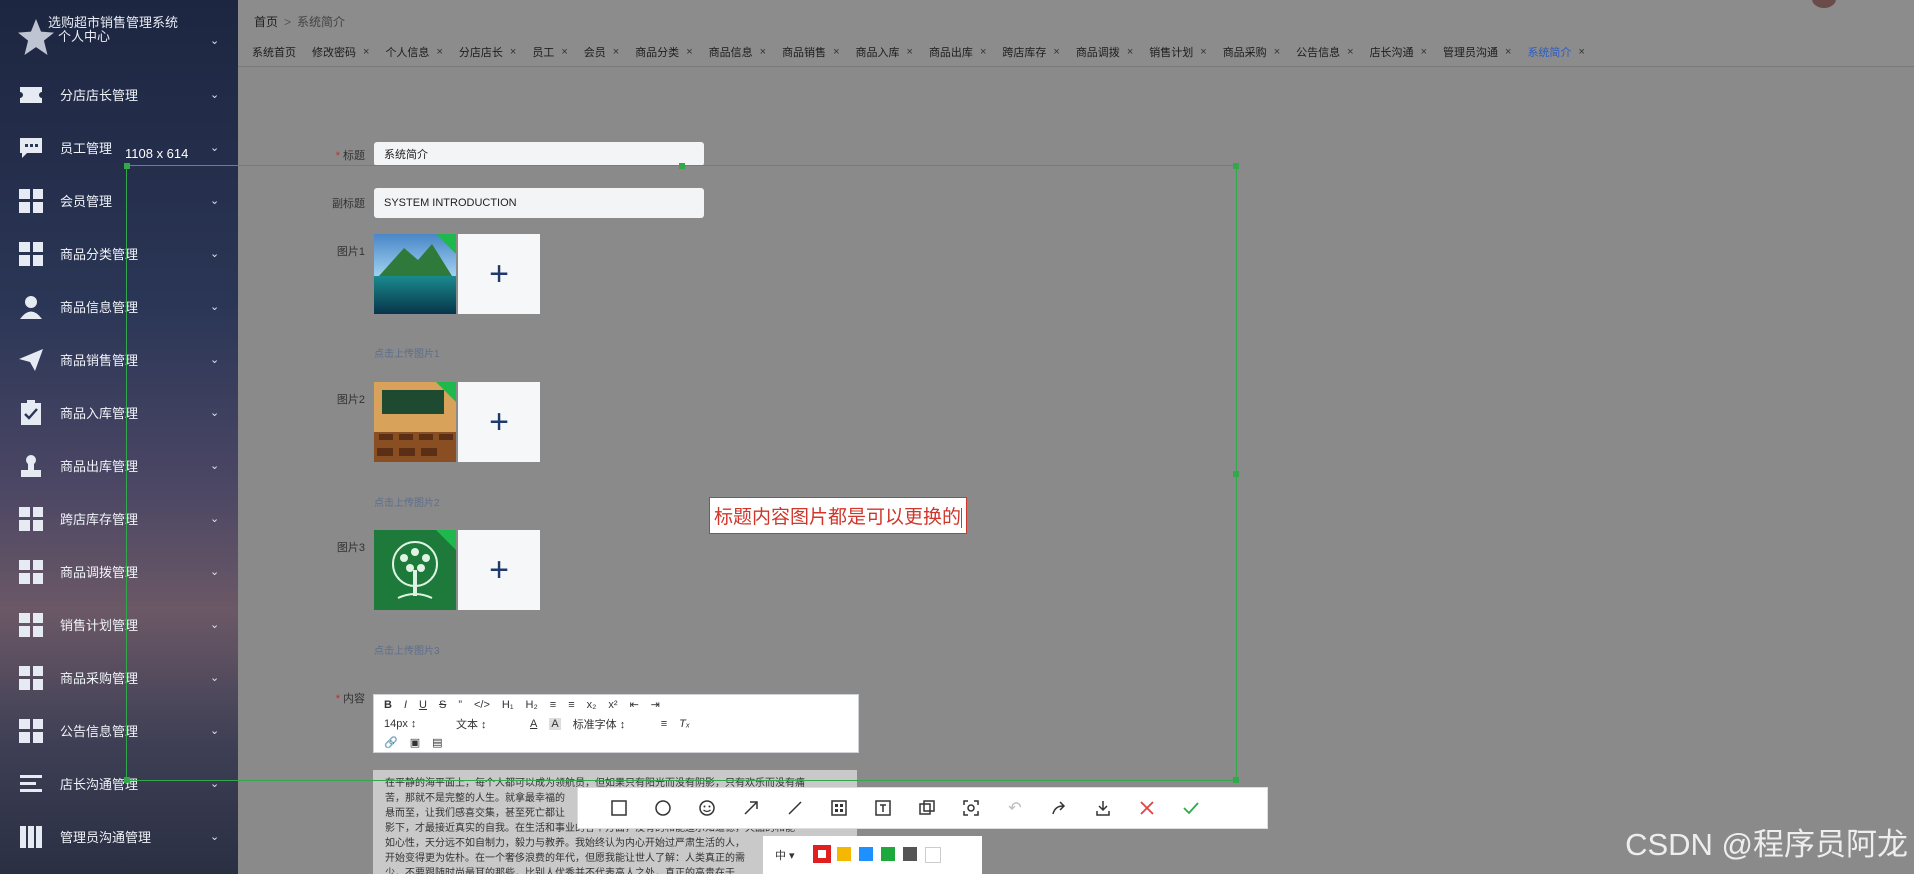 The width and height of the screenshot is (1914, 874). What do you see at coordinates (619, 808) in the screenshot?
I see `rectangle-tool-icon` at bounding box center [619, 808].